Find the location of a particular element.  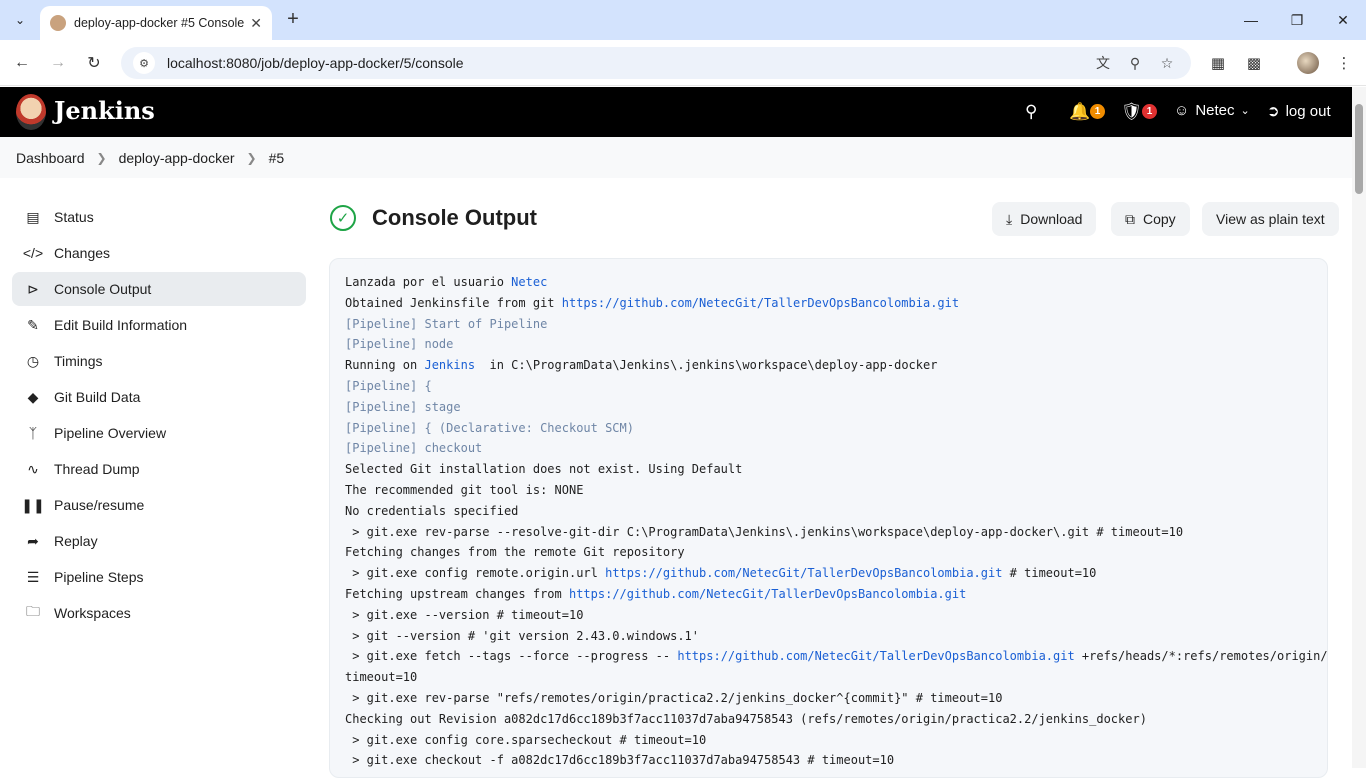

page-title-group: ✓ Console Output is located at coordinates (433, 218).